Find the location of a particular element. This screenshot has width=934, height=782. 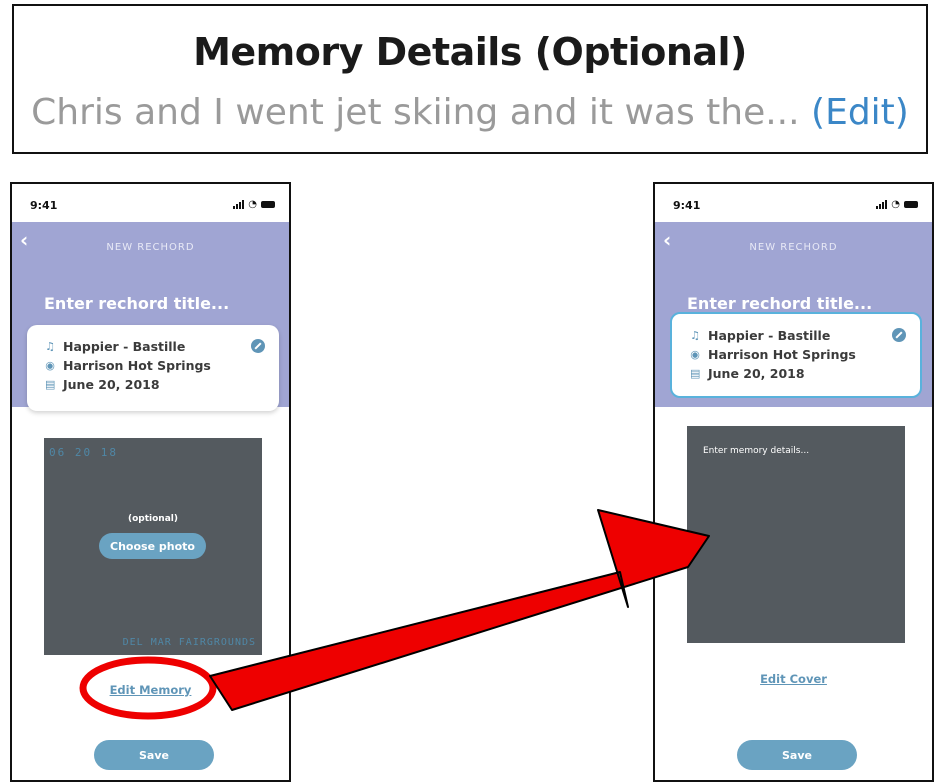

callout-title: Memory Details (Optional) is located at coordinates (470, 52).